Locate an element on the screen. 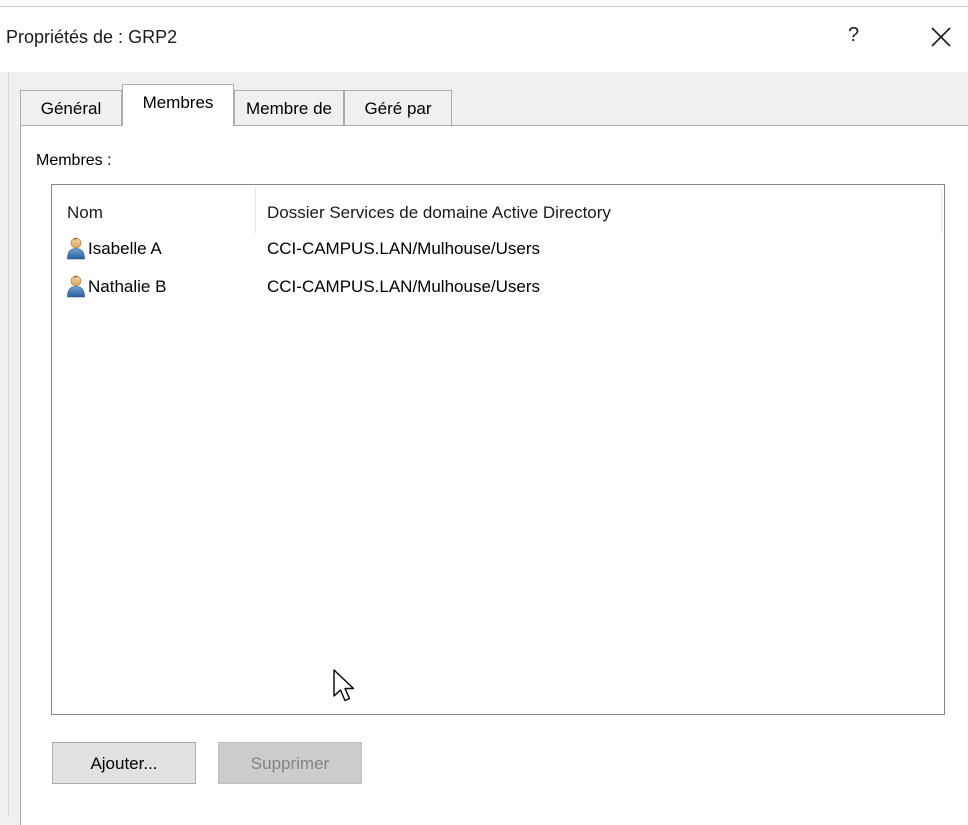 The image size is (968, 825). tab-membres: Membres is located at coordinates (178, 105).